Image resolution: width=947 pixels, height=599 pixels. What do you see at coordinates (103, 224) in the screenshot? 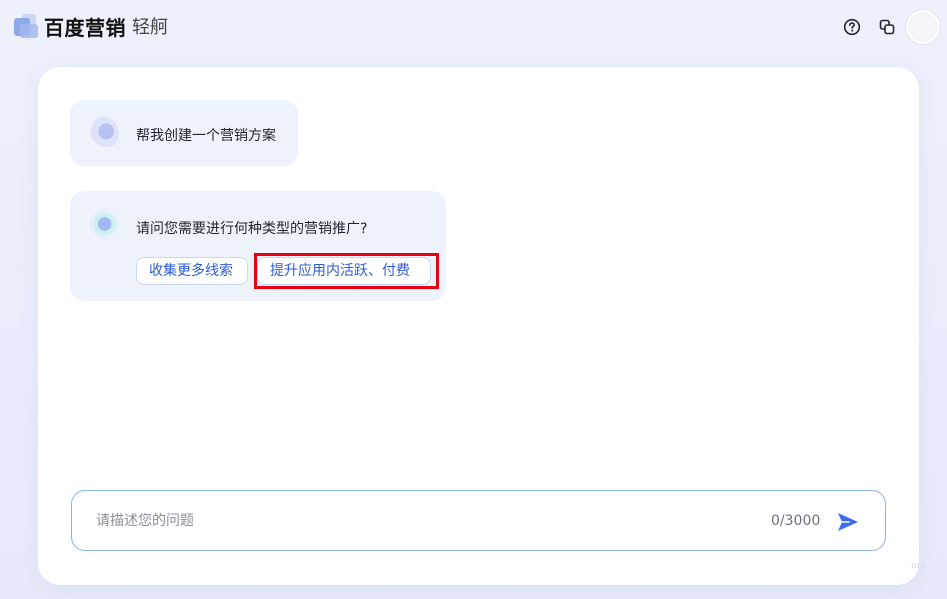
I see `assistant-avatar-icon` at bounding box center [103, 224].